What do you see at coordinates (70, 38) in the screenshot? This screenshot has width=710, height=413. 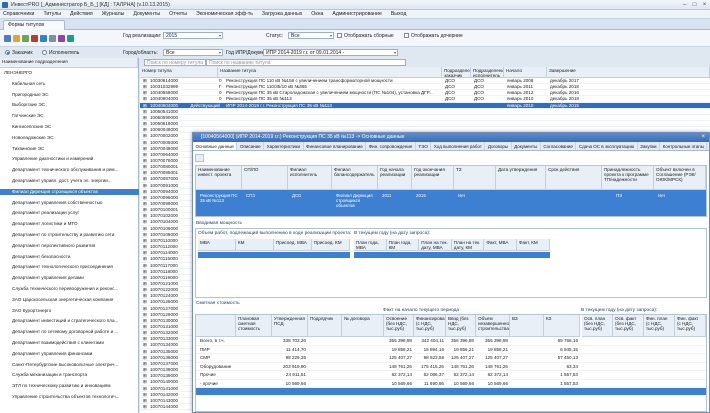 I see `filter-icon` at bounding box center [70, 38].